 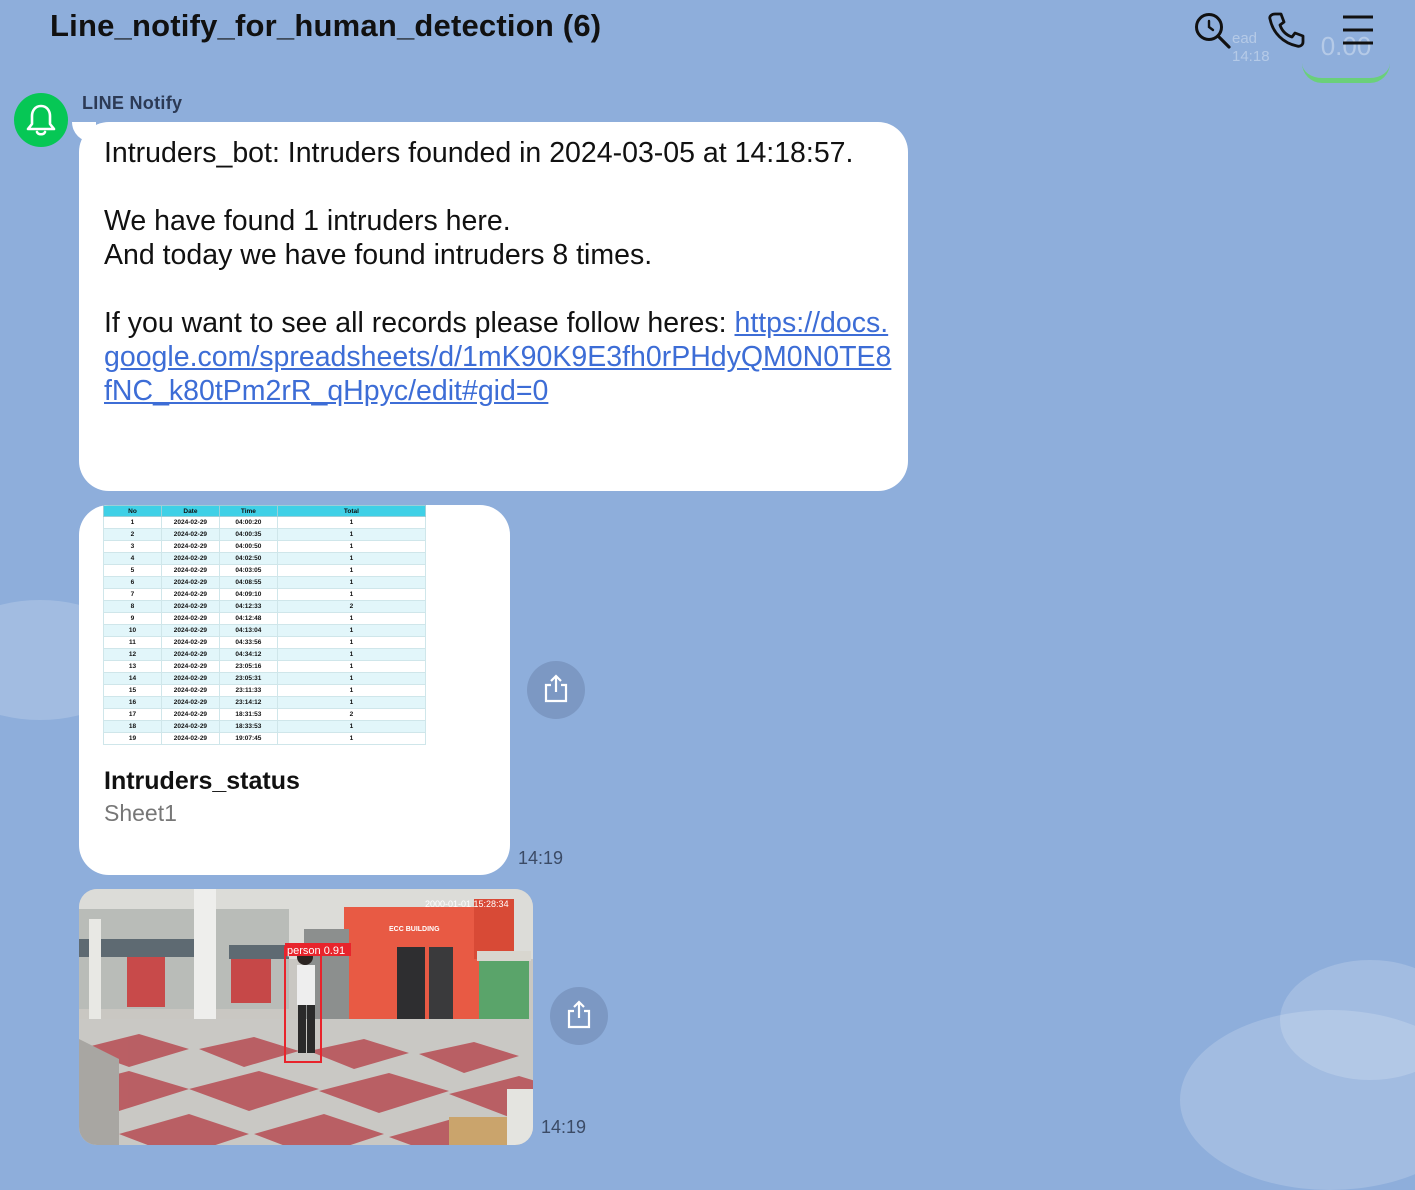 I want to click on table-cell: 04:00:50, so click(x=248, y=546).